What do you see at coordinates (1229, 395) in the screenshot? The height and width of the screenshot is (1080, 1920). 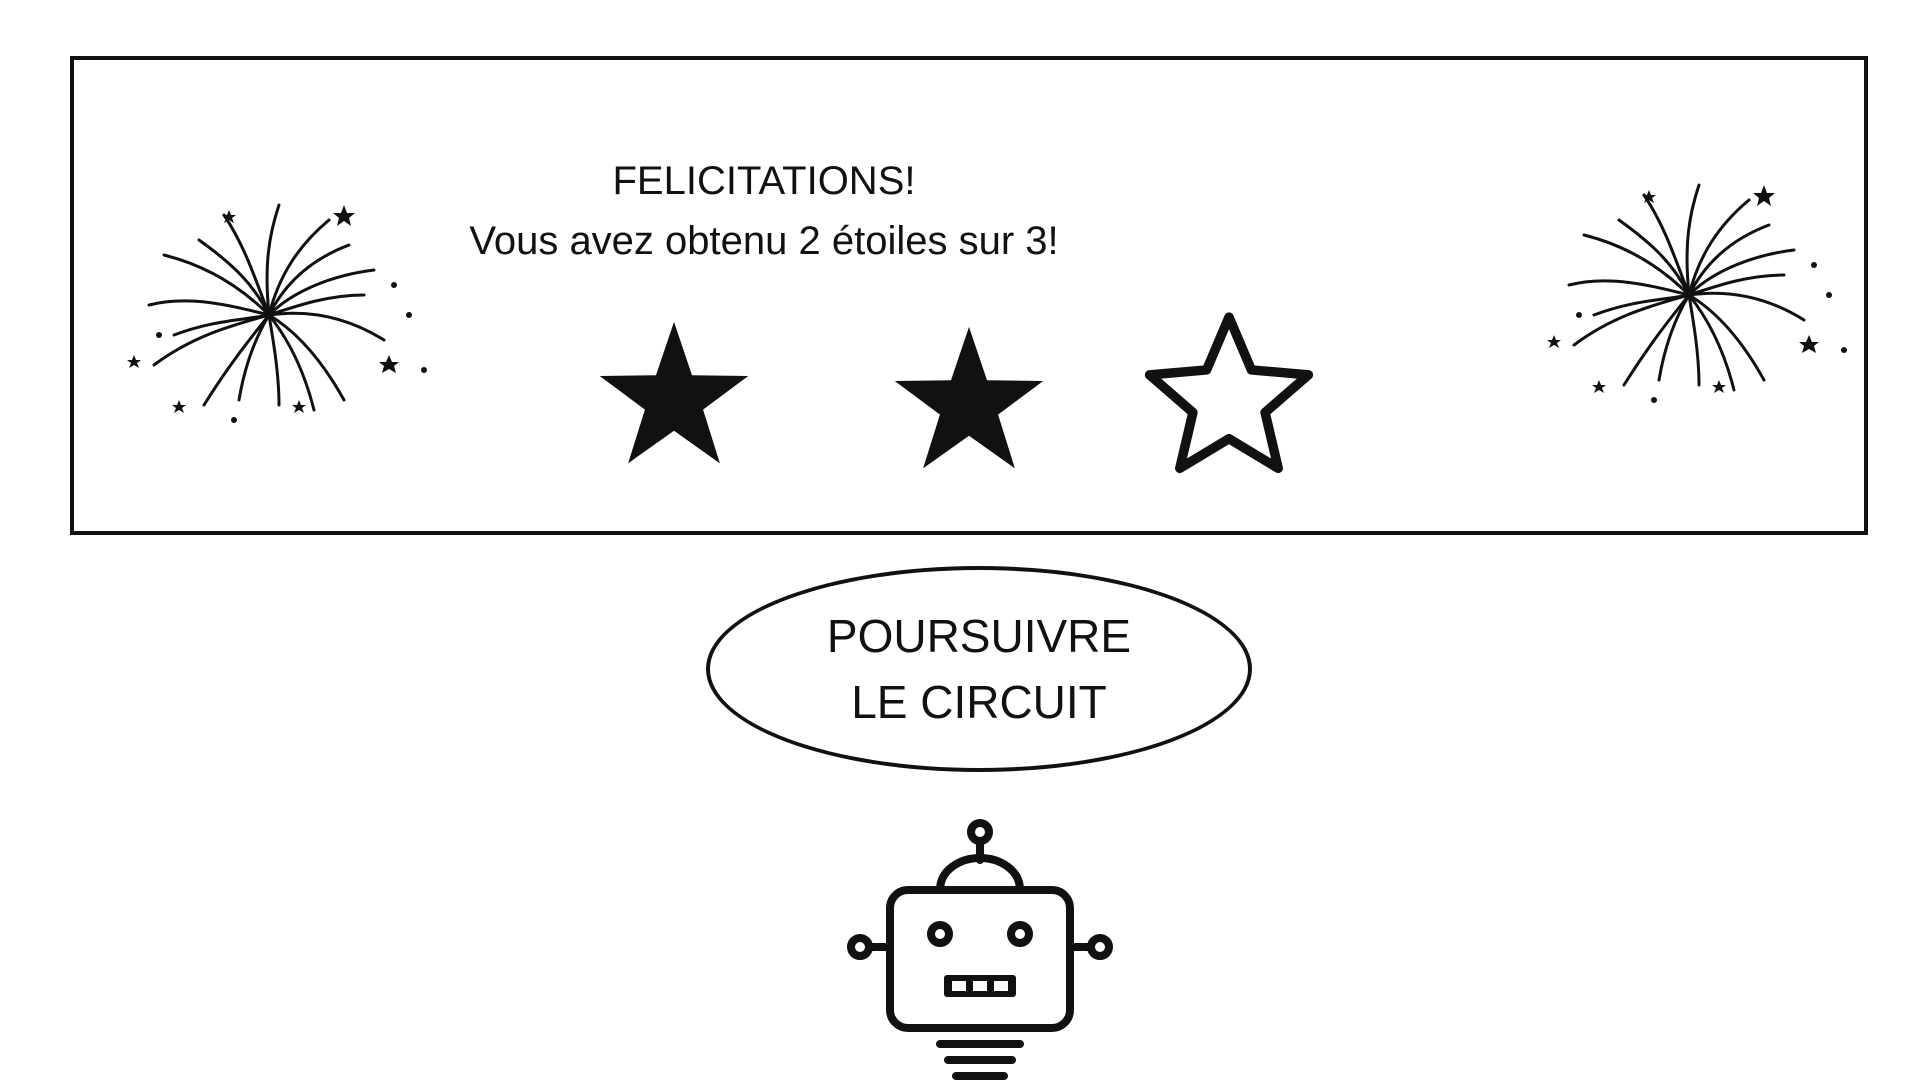 I see `star-outline-icon` at bounding box center [1229, 395].